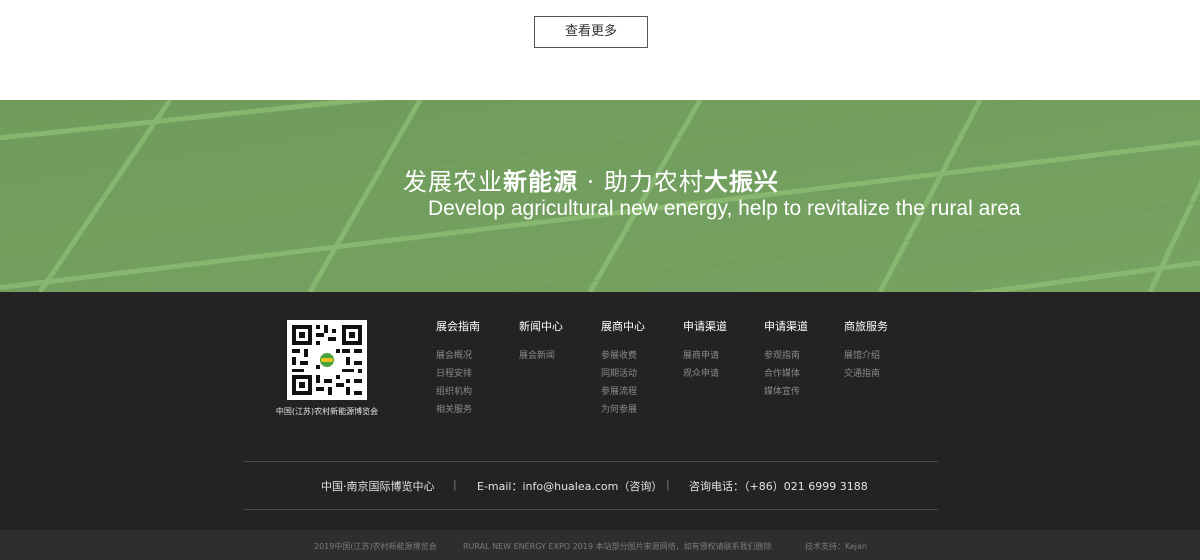 The height and width of the screenshot is (560, 1200). What do you see at coordinates (866, 377) in the screenshot?
I see `footer-link: 交通指南` at bounding box center [866, 377].